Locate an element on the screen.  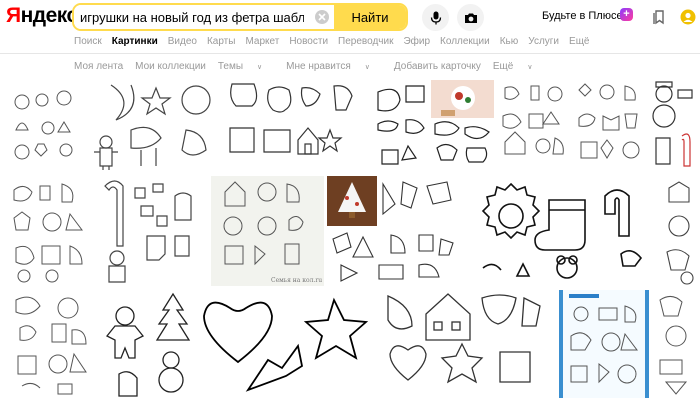
subnav-liked-dropdown: Мне нравится ∨ is located at coordinates (334, 68).